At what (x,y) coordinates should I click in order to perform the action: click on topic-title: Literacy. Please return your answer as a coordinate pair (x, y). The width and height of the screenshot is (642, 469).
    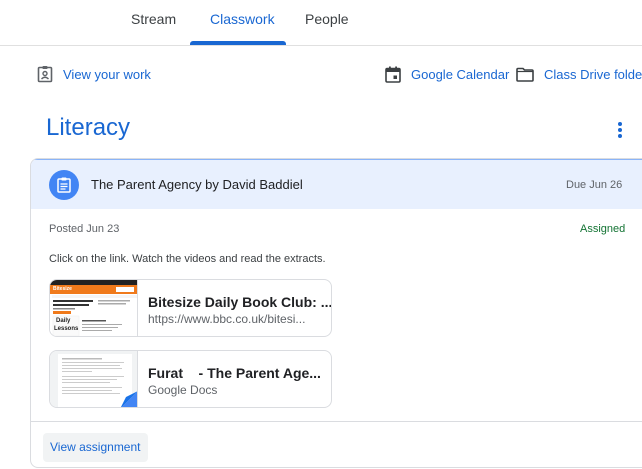
    Looking at the image, I should click on (88, 127).